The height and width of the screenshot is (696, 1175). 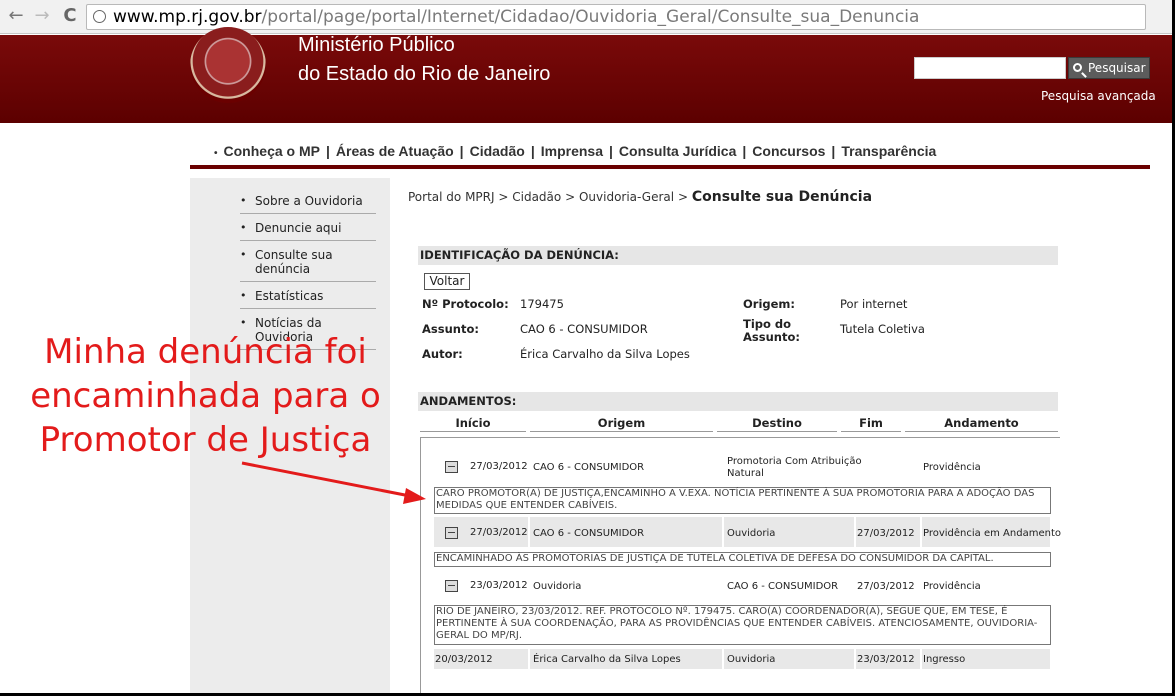 I want to click on annotation-arrow-icon, so click(x=333, y=482).